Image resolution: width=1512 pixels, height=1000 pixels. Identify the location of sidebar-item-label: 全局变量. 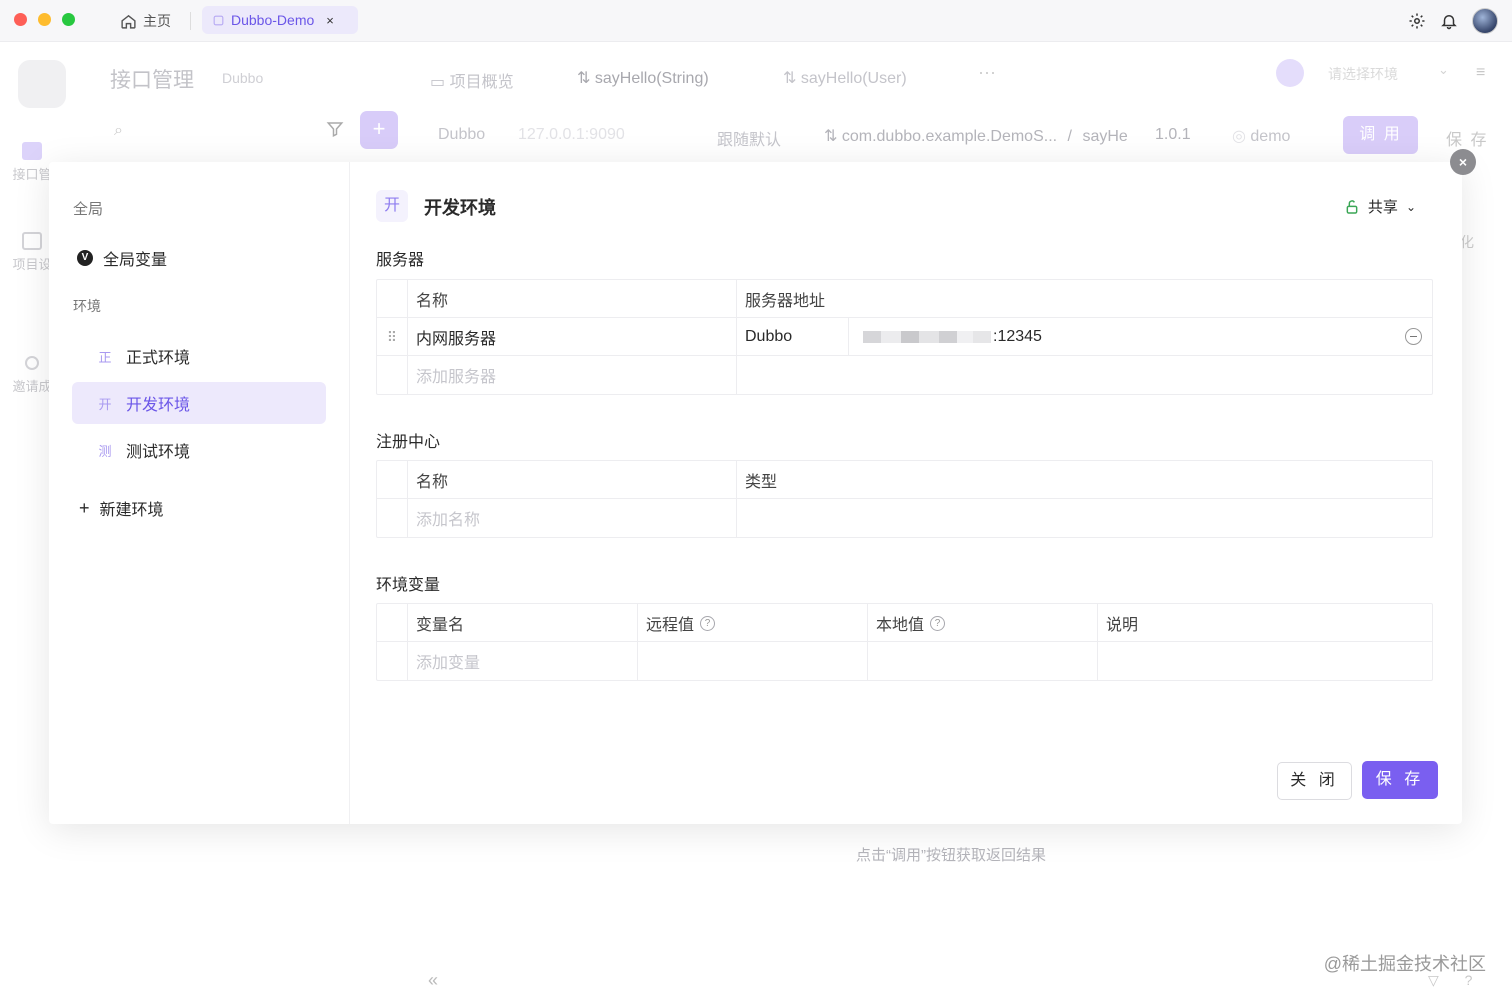
(135, 260).